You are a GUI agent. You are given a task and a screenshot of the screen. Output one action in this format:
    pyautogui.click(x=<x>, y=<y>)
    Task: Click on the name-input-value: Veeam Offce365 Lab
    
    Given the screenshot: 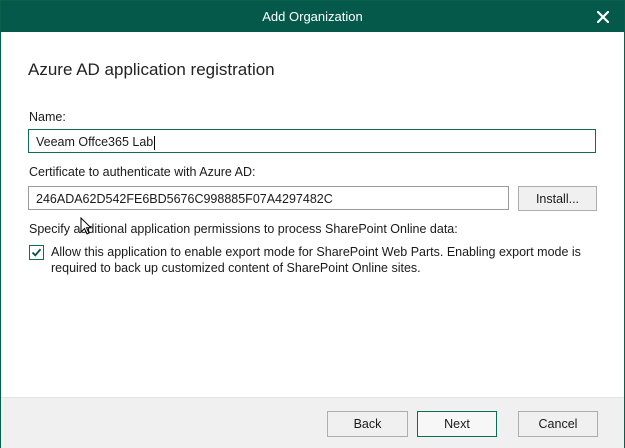 What is the action you would take?
    pyautogui.click(x=95, y=142)
    